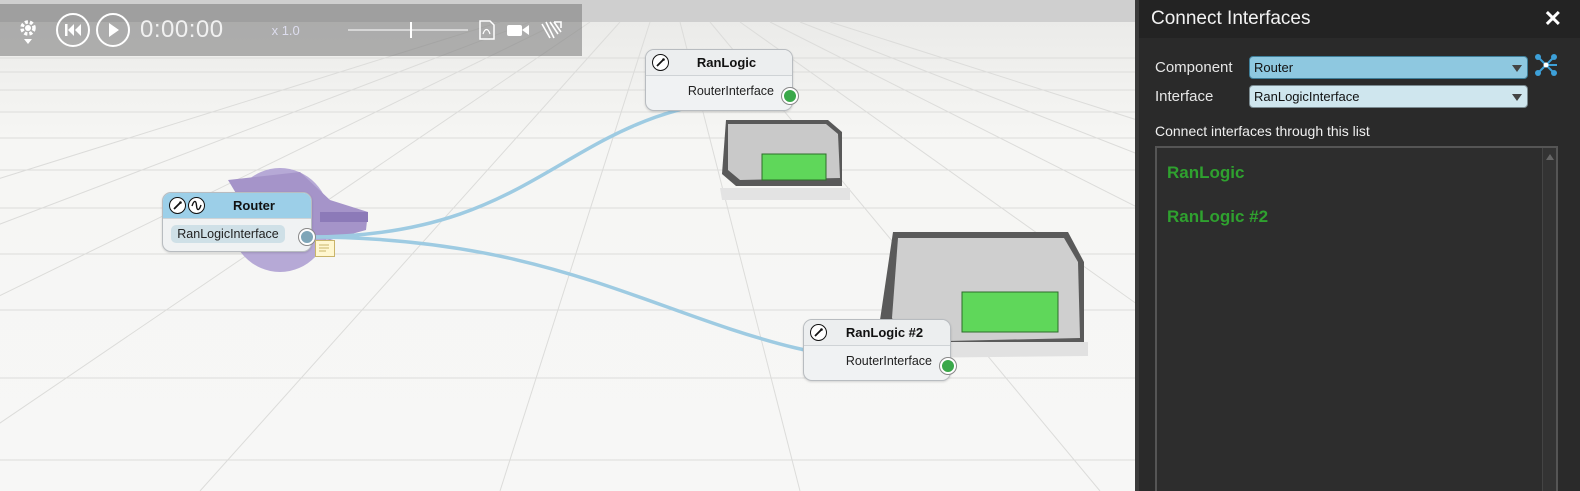  Describe the element at coordinates (948, 366) in the screenshot. I see `ranlogic-2-port-connector` at that location.